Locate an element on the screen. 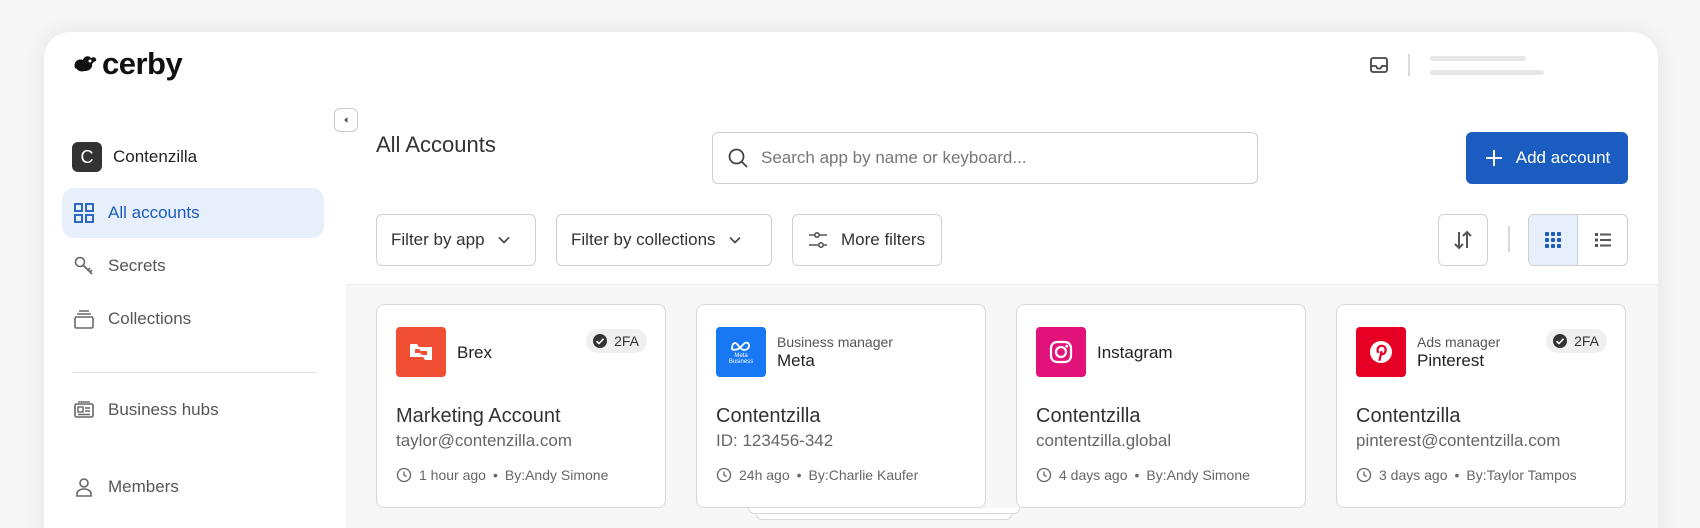 Image resolution: width=1700 pixels, height=528 pixels. updated-time: 3 days ago is located at coordinates (1413, 475).